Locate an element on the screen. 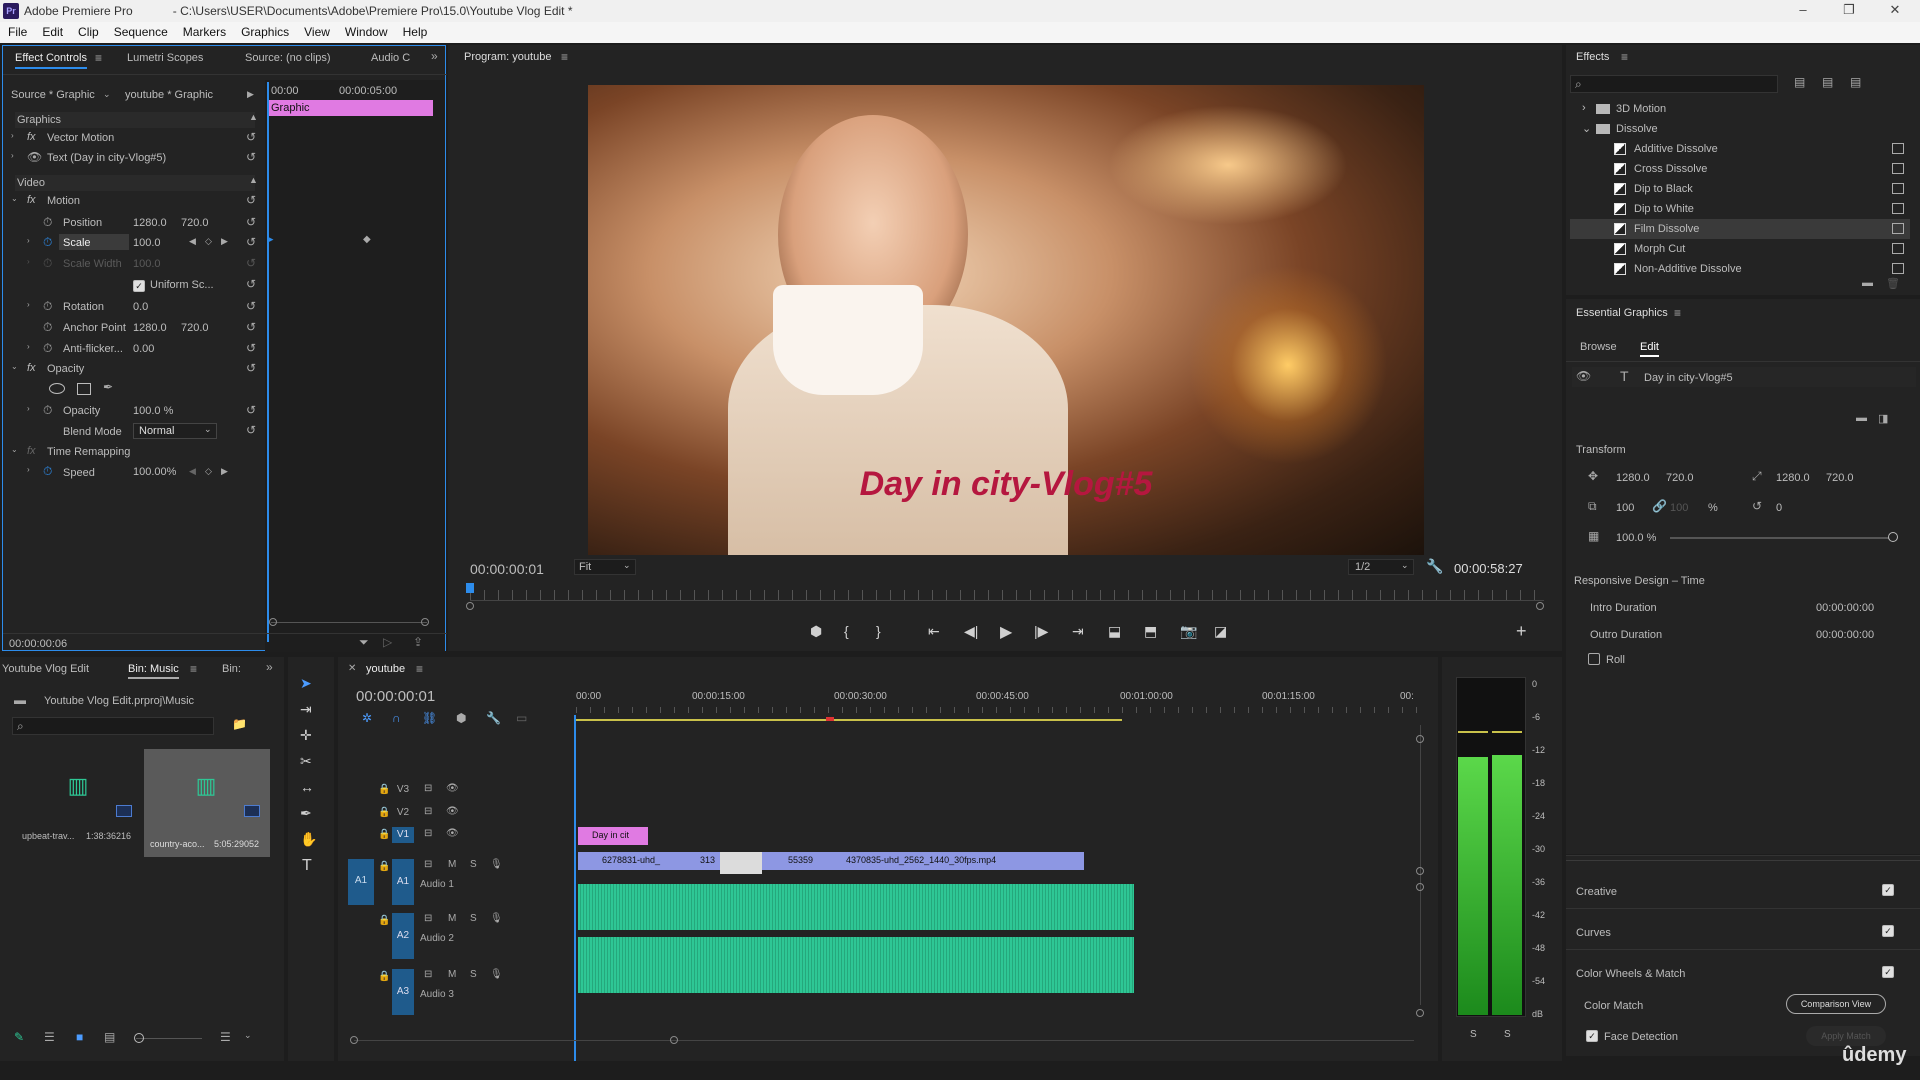  track-target-a3: A3 is located at coordinates (403, 992).